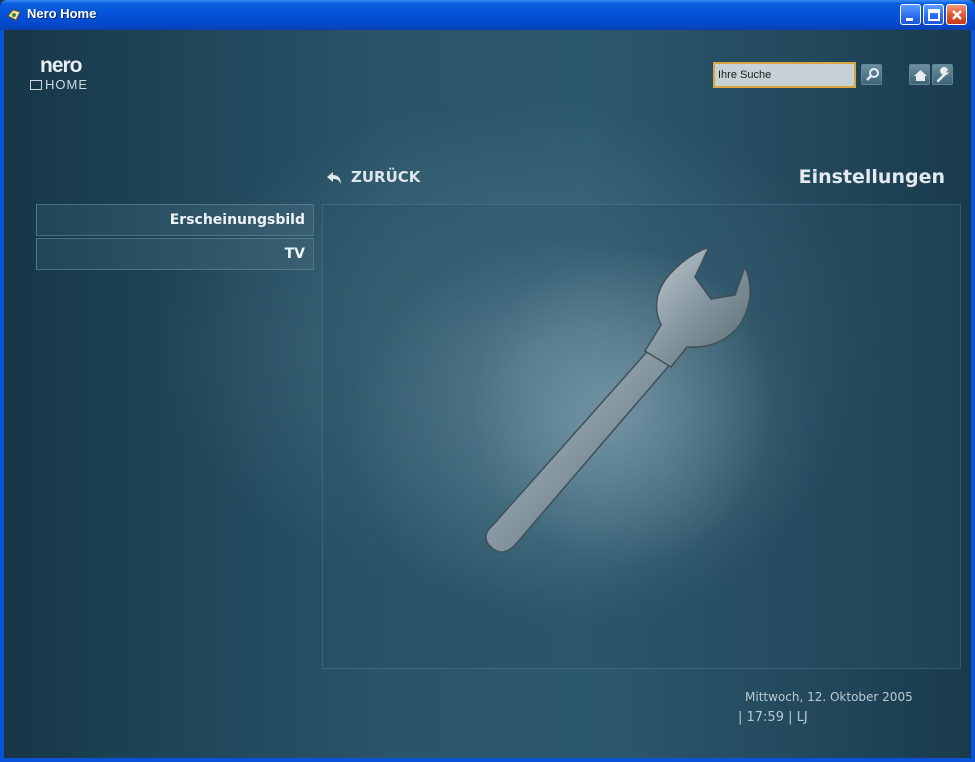 The height and width of the screenshot is (762, 975). I want to click on back-label: ZURÜCK, so click(386, 177).